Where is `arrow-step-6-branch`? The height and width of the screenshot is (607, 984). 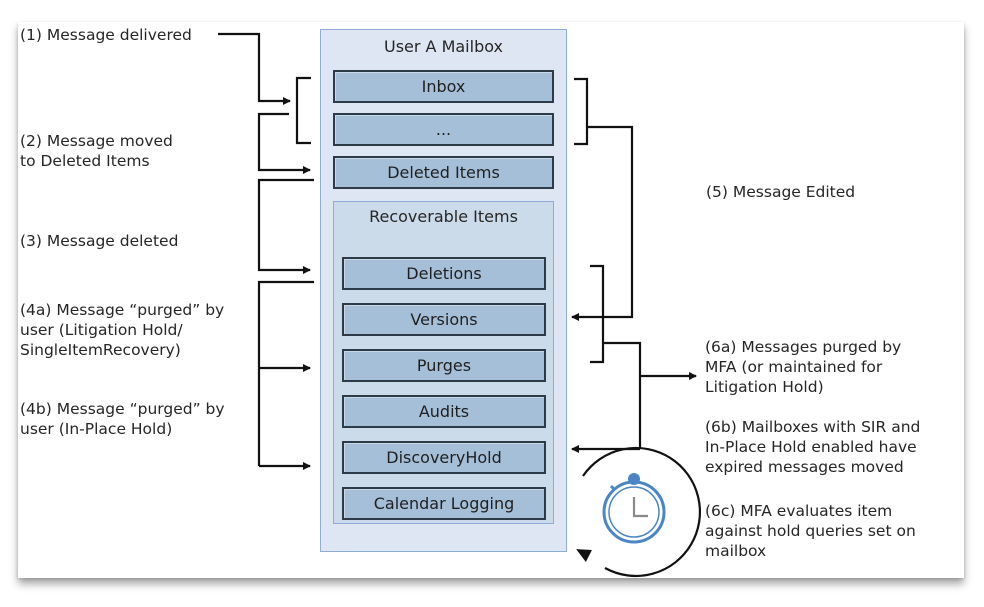 arrow-step-6-branch is located at coordinates (622, 395).